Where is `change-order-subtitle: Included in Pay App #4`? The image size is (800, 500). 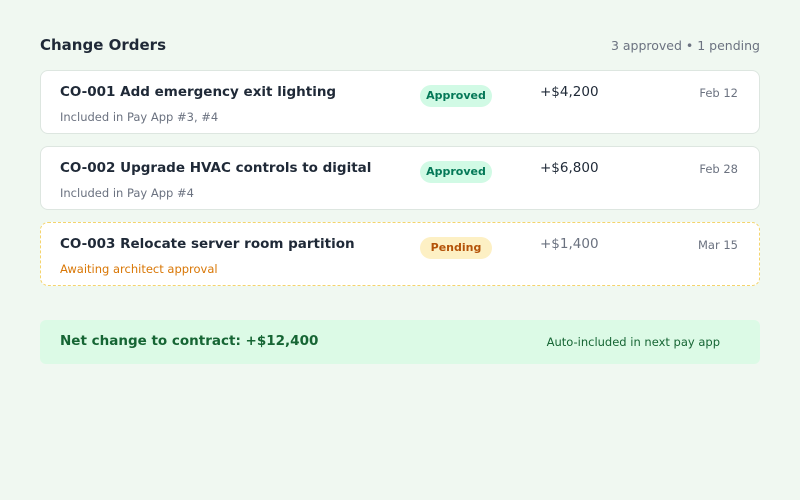 change-order-subtitle: Included in Pay App #4 is located at coordinates (127, 193).